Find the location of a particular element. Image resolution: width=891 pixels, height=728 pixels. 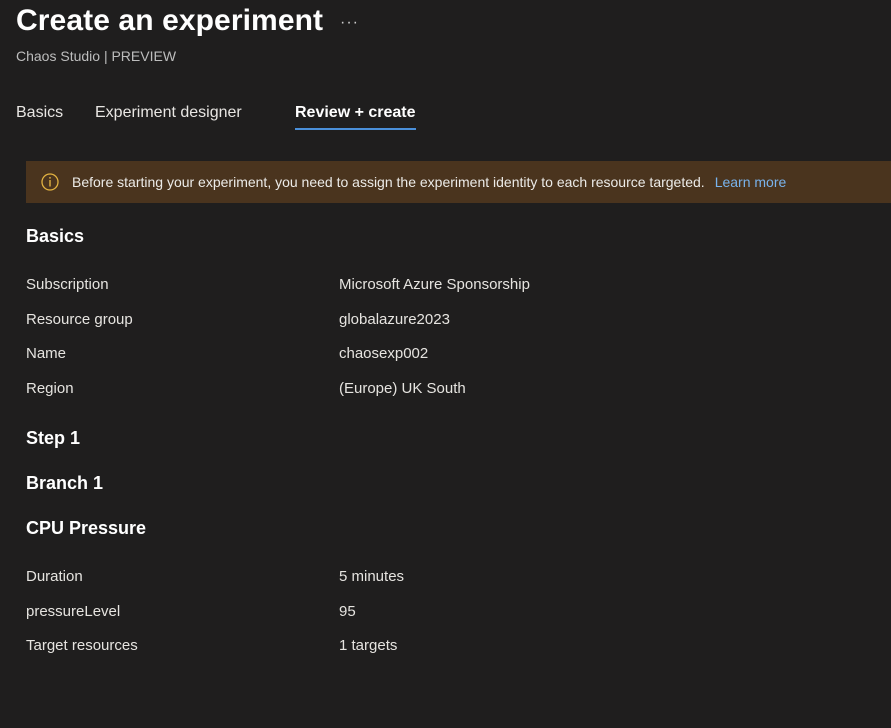

detail-key: Name is located at coordinates (46, 353).